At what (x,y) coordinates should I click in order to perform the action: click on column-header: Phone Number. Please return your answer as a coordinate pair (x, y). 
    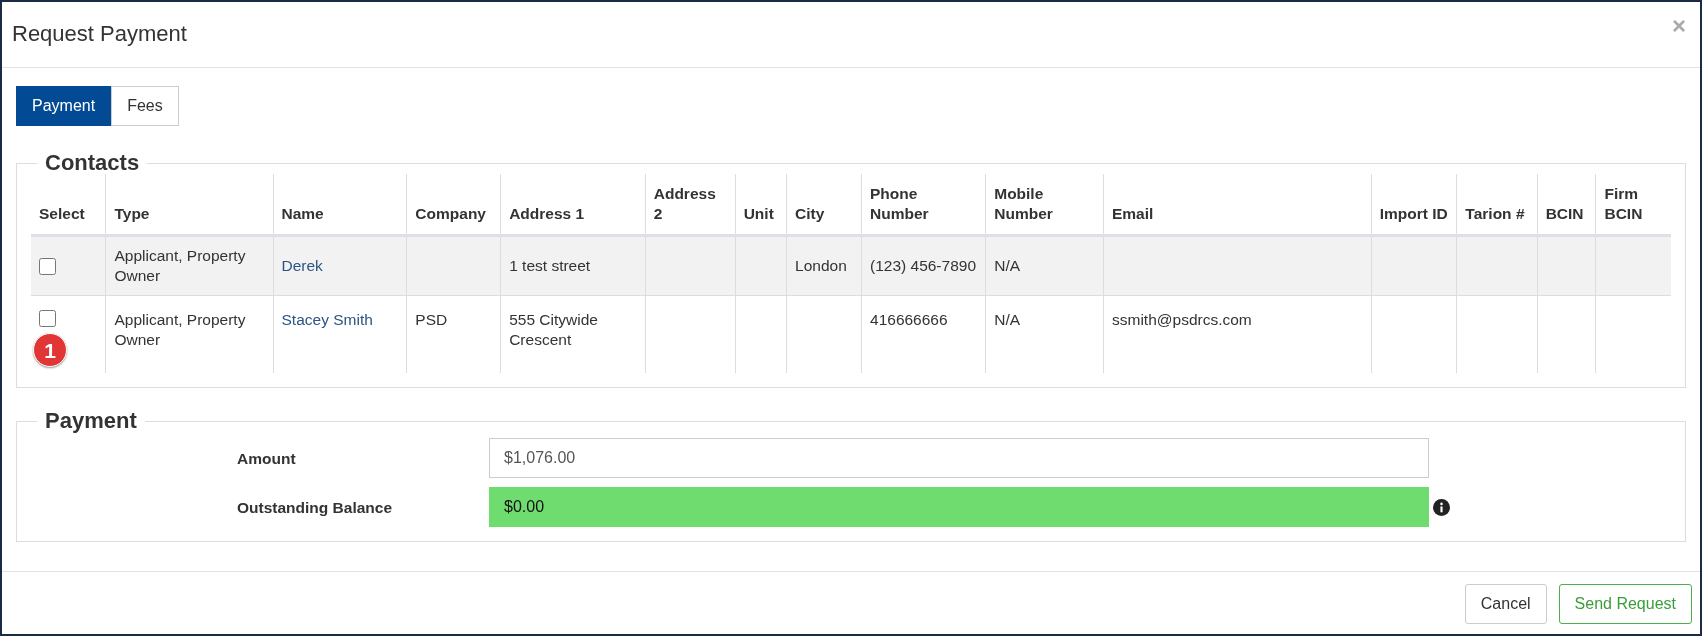
    Looking at the image, I should click on (899, 204).